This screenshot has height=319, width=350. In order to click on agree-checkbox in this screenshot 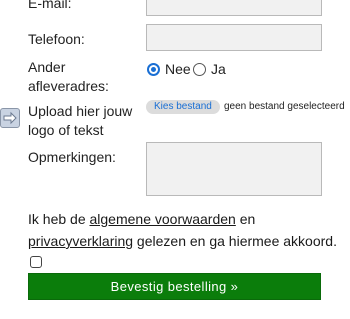, I will do `click(36, 262)`.